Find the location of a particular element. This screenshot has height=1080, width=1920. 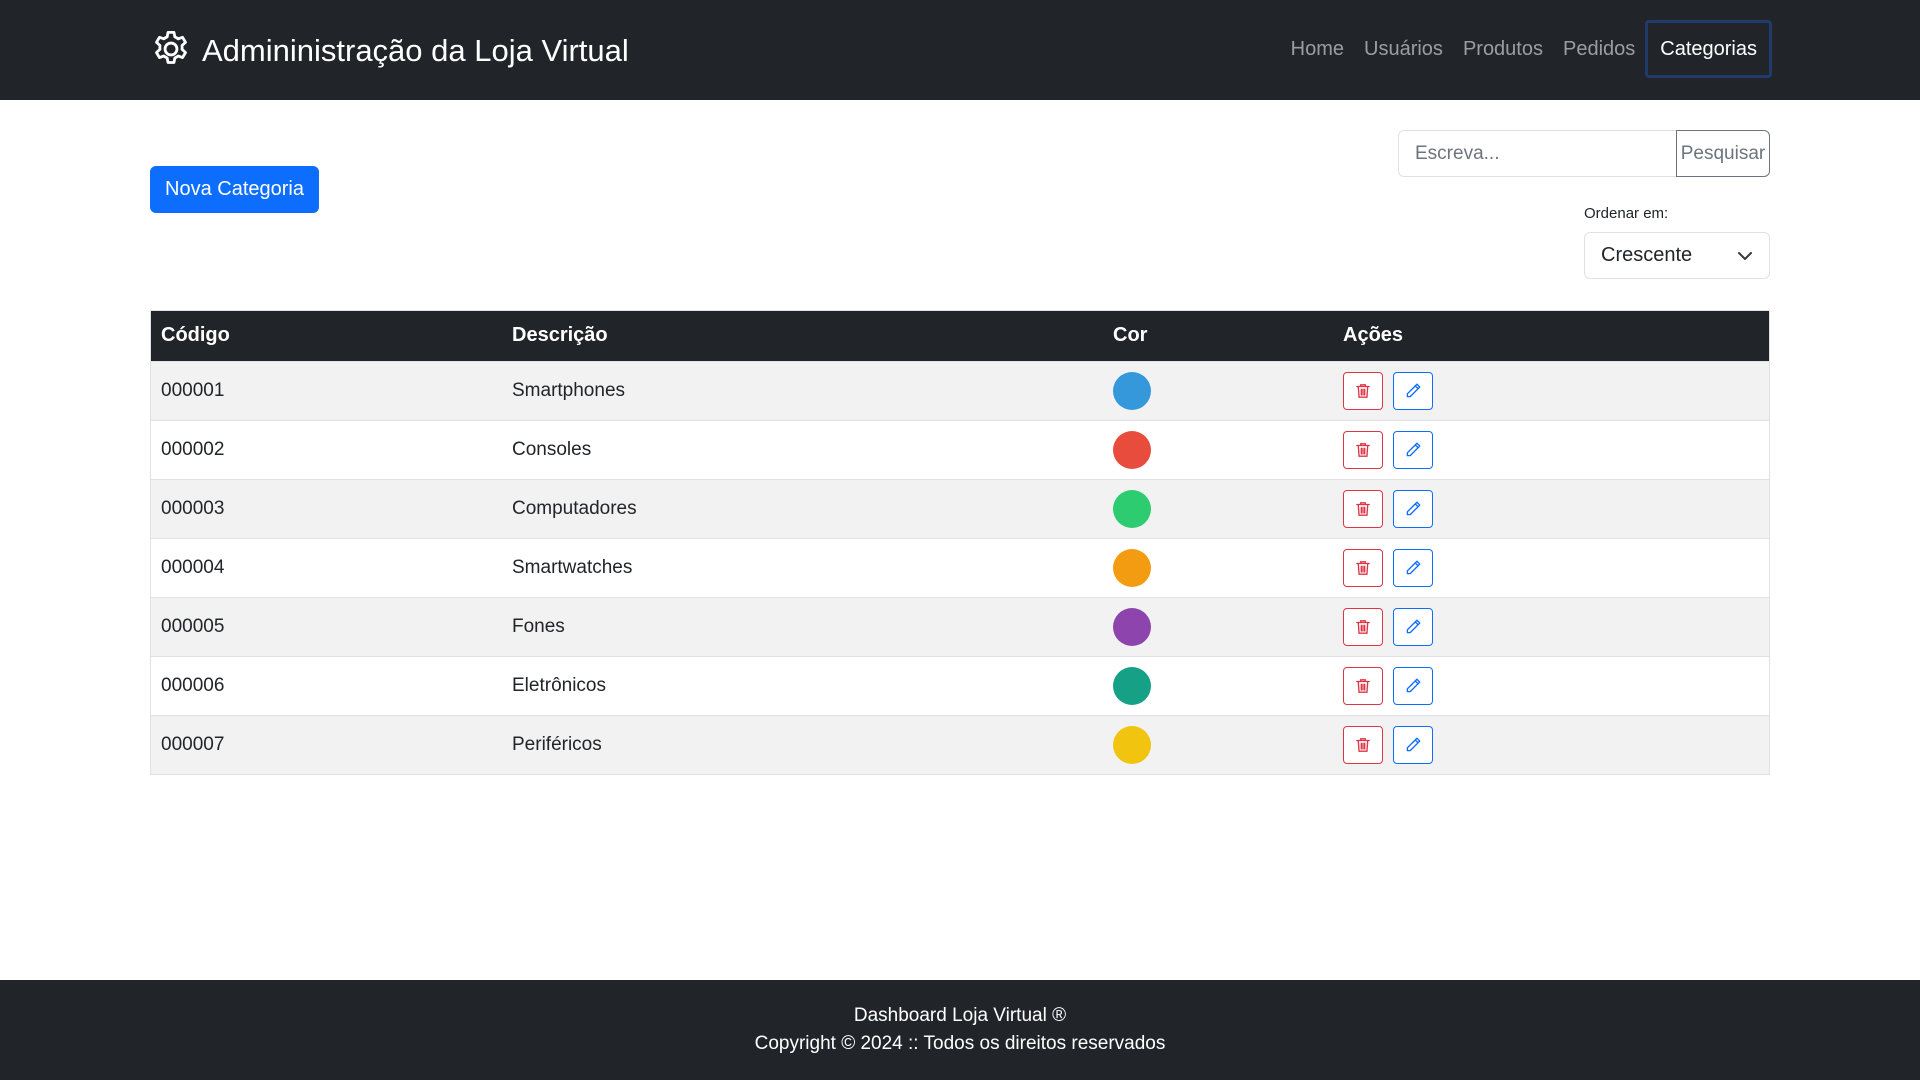

brand-link: Admininistração da Loja Virtual is located at coordinates (389, 51).